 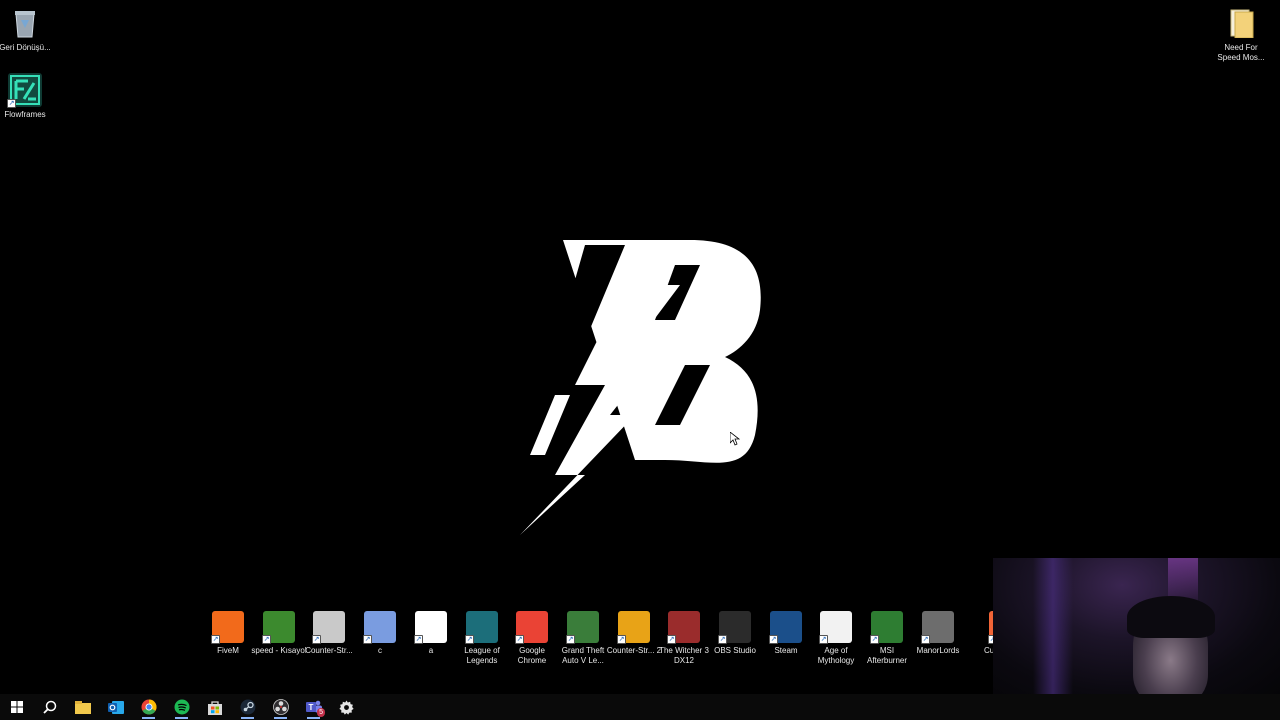 What do you see at coordinates (938, 650) in the screenshot?
I see `desktop-shortcut-label: ManorLords` at bounding box center [938, 650].